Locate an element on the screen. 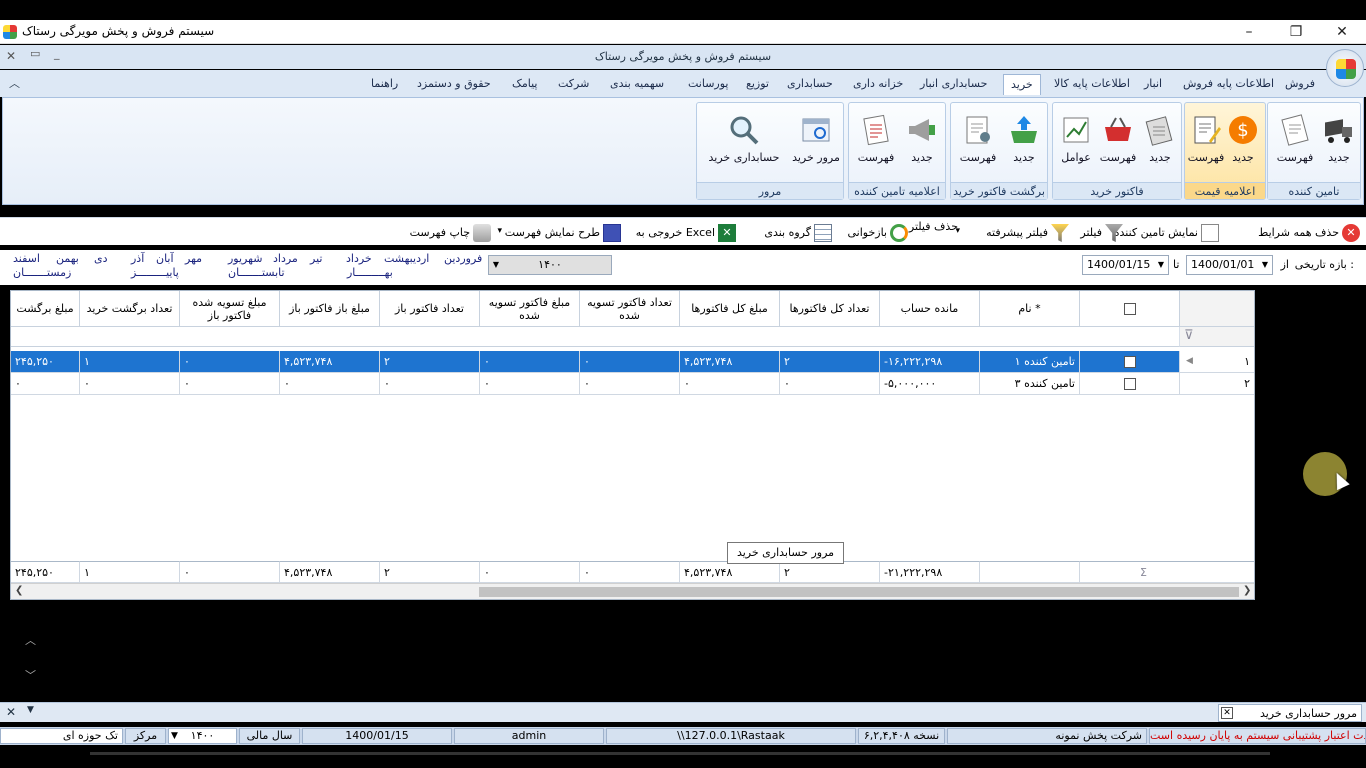 The height and width of the screenshot is (768, 1366). cell-open-count: ۲ is located at coordinates (430, 362).